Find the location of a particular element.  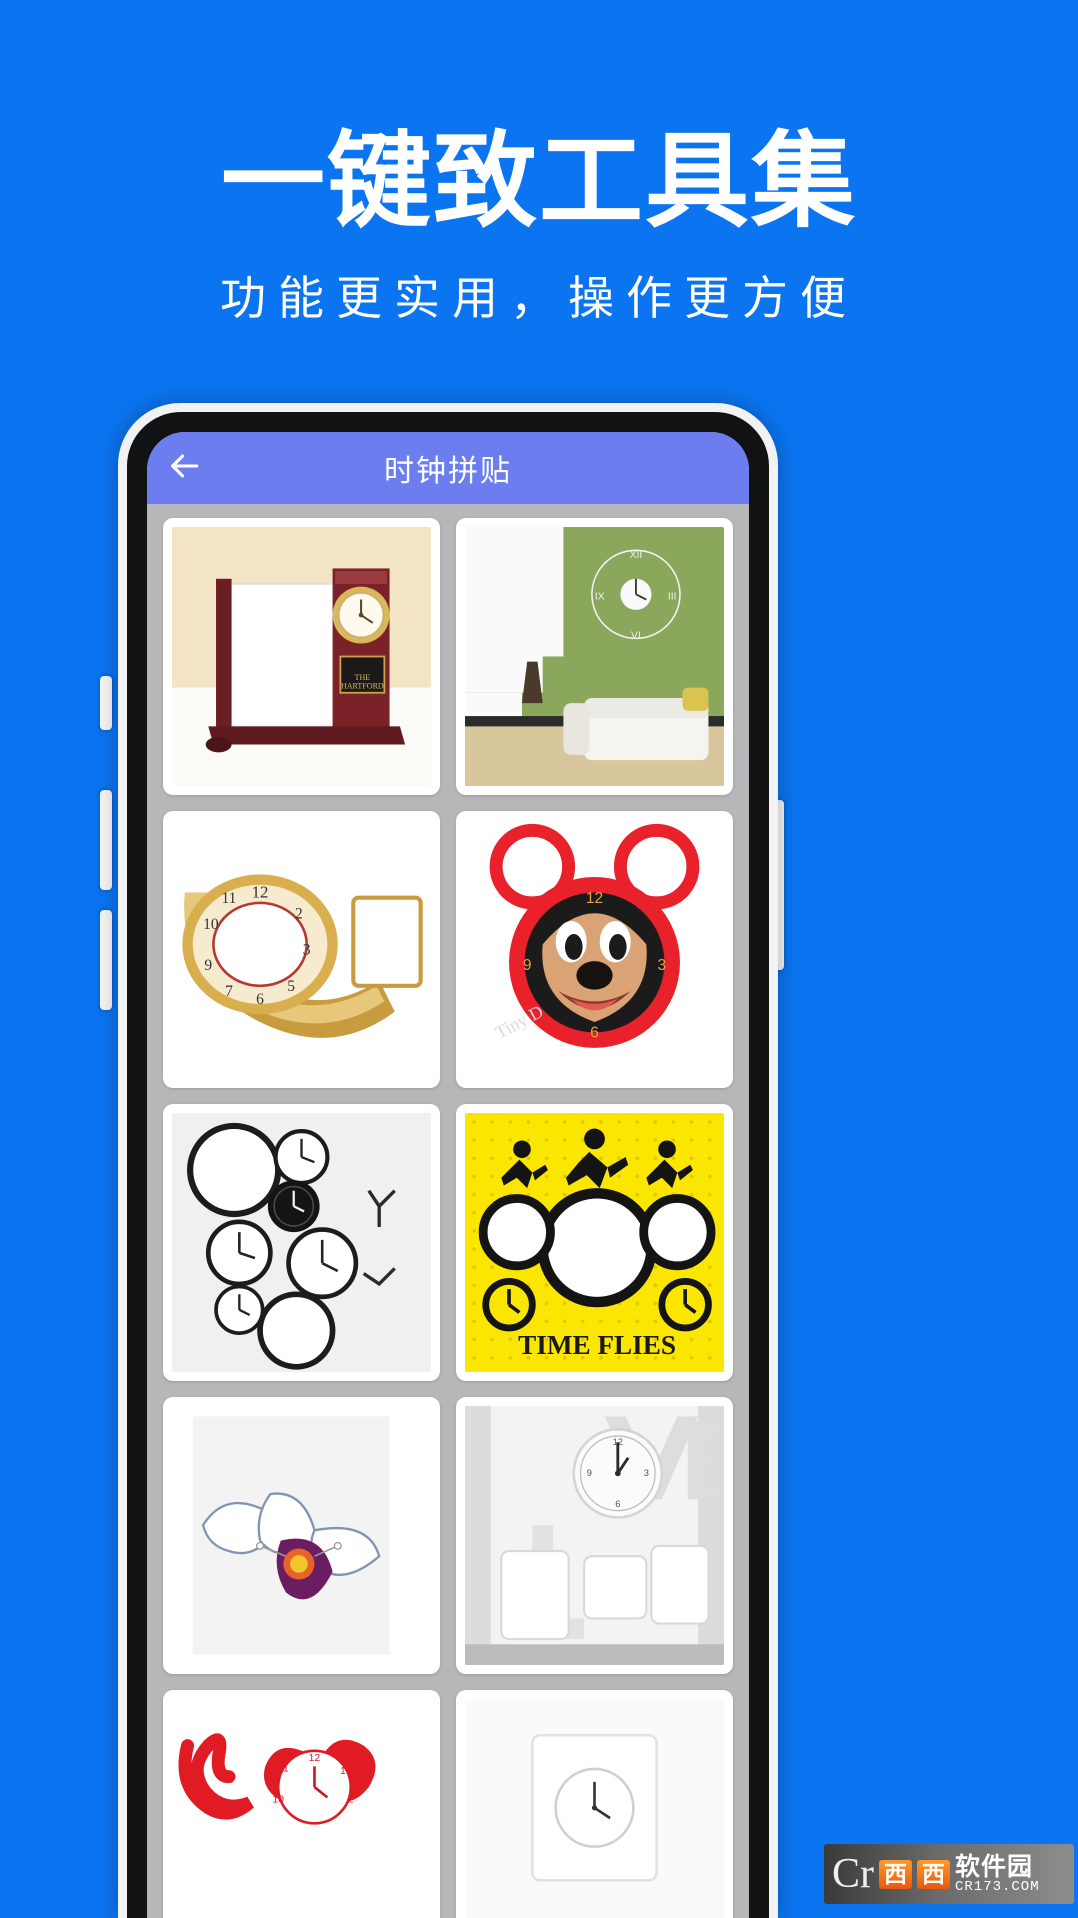

list-item: 11 12 1 2 10 is located at coordinates (301, 1804).